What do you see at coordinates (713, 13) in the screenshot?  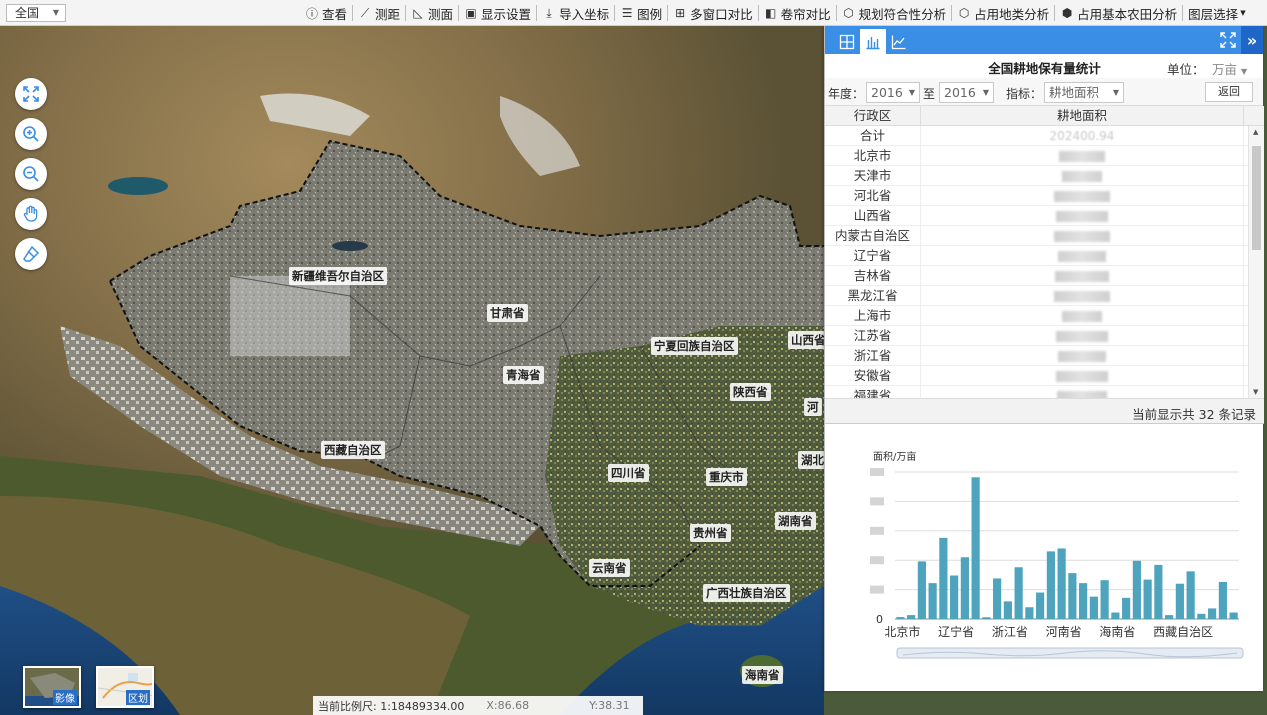 I see `tool-button-multi-window: ⊞ 多窗口对比` at bounding box center [713, 13].